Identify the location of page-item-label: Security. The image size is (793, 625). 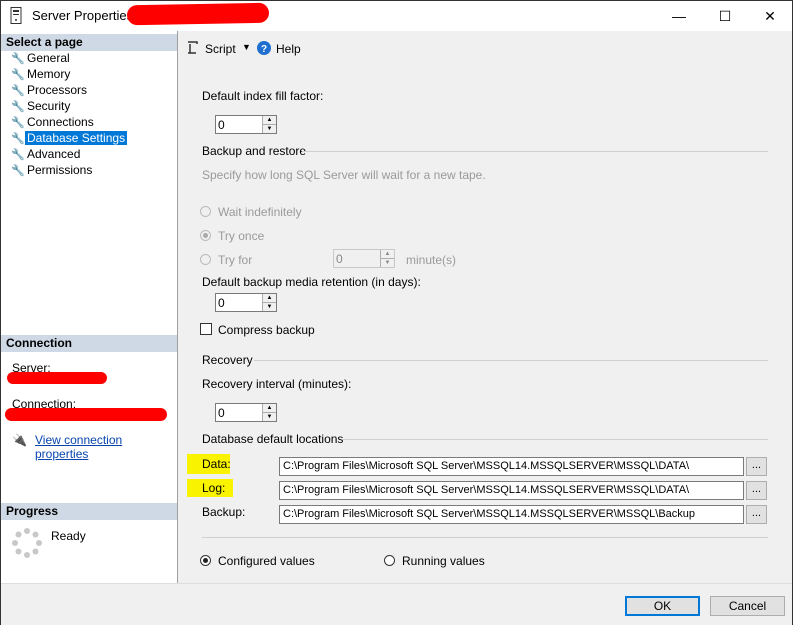
(49, 106).